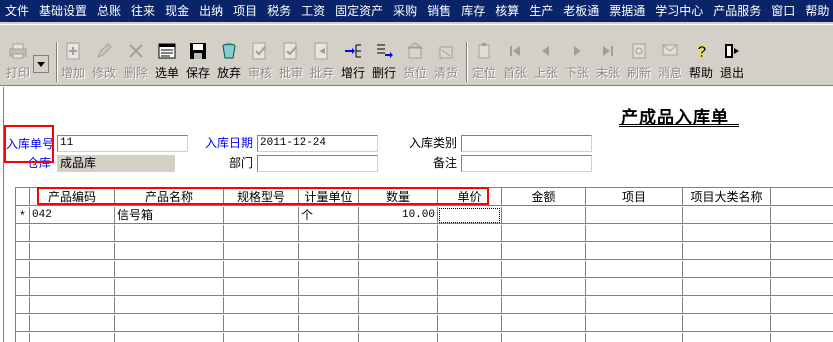  What do you see at coordinates (544, 197) in the screenshot?
I see `col-header-amount: 金额` at bounding box center [544, 197].